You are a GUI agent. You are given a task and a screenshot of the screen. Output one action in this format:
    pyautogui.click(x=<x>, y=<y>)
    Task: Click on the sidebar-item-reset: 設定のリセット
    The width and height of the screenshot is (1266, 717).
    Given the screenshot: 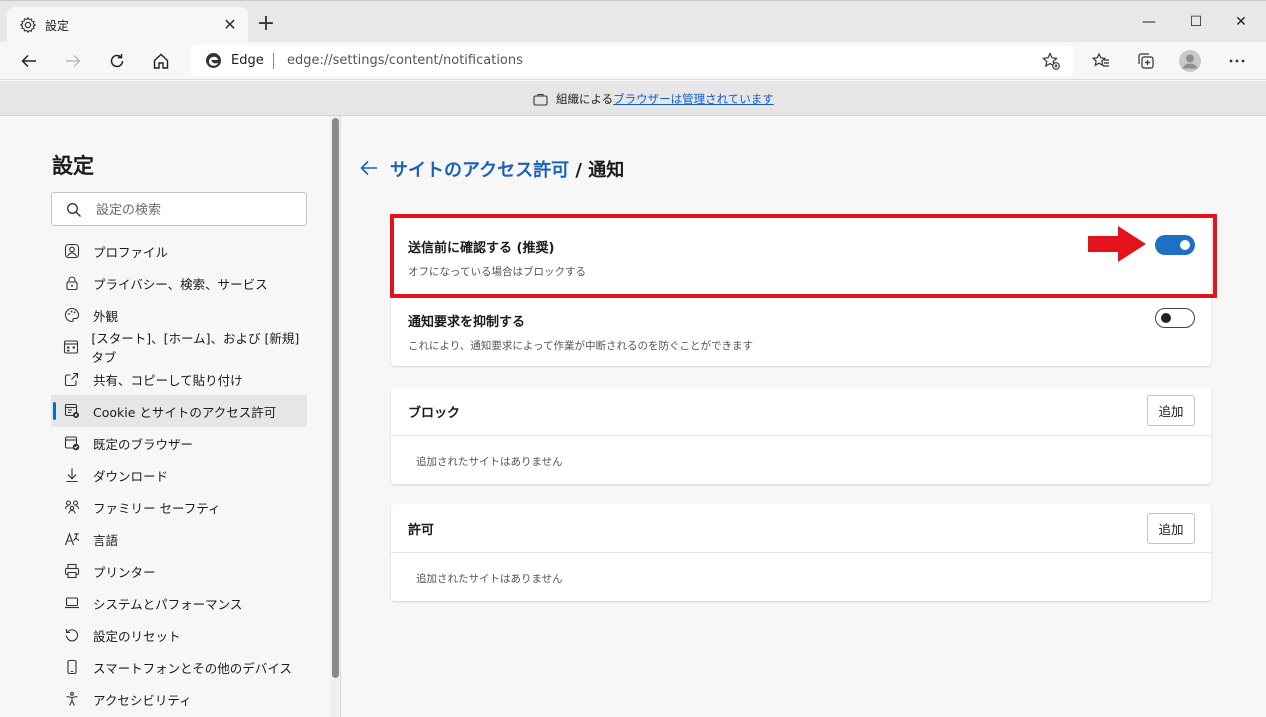 What is the action you would take?
    pyautogui.click(x=179, y=635)
    